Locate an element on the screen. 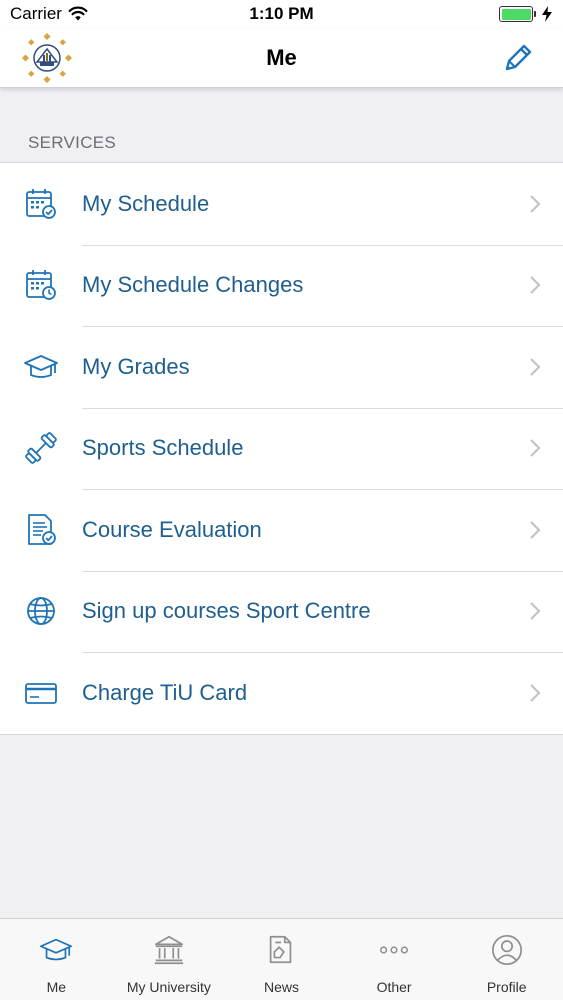 The height and width of the screenshot is (1000, 563). tab-my-university: My University is located at coordinates (169, 959).